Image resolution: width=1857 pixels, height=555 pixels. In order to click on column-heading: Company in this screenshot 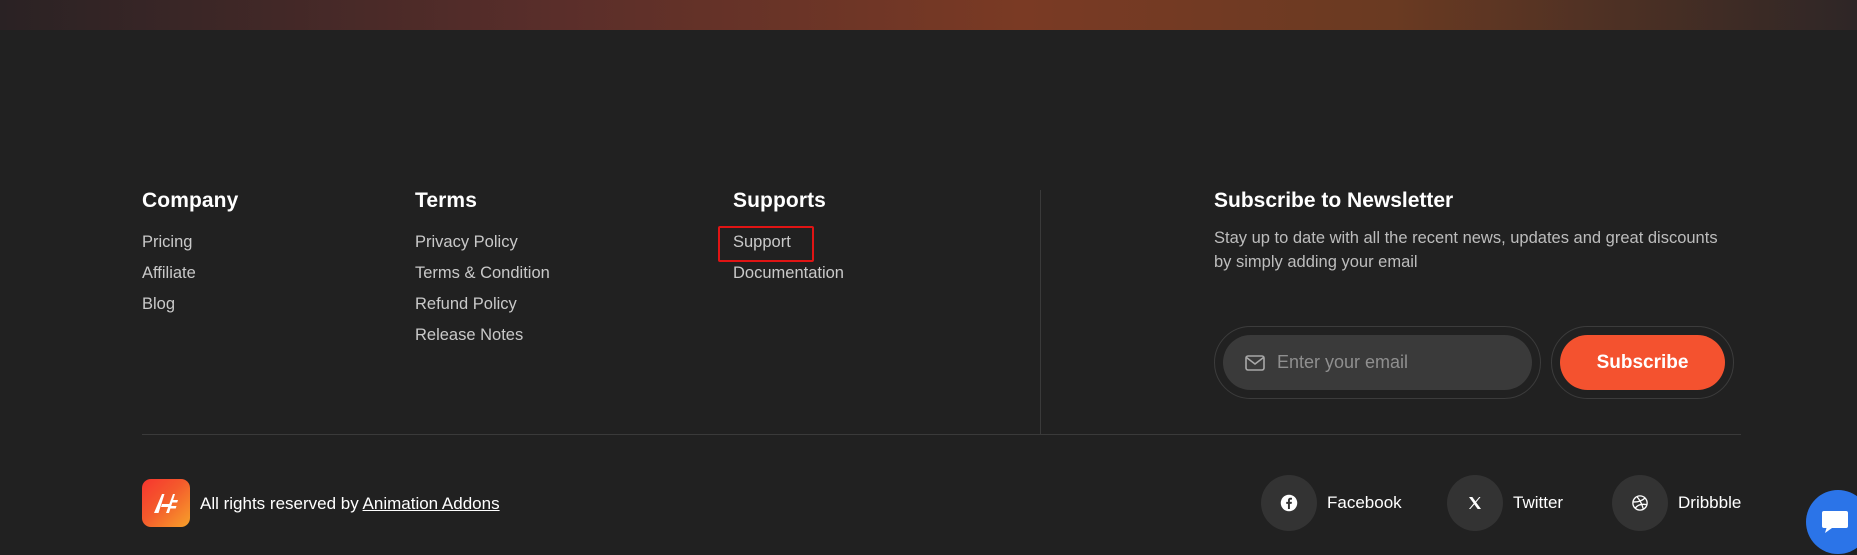, I will do `click(190, 200)`.